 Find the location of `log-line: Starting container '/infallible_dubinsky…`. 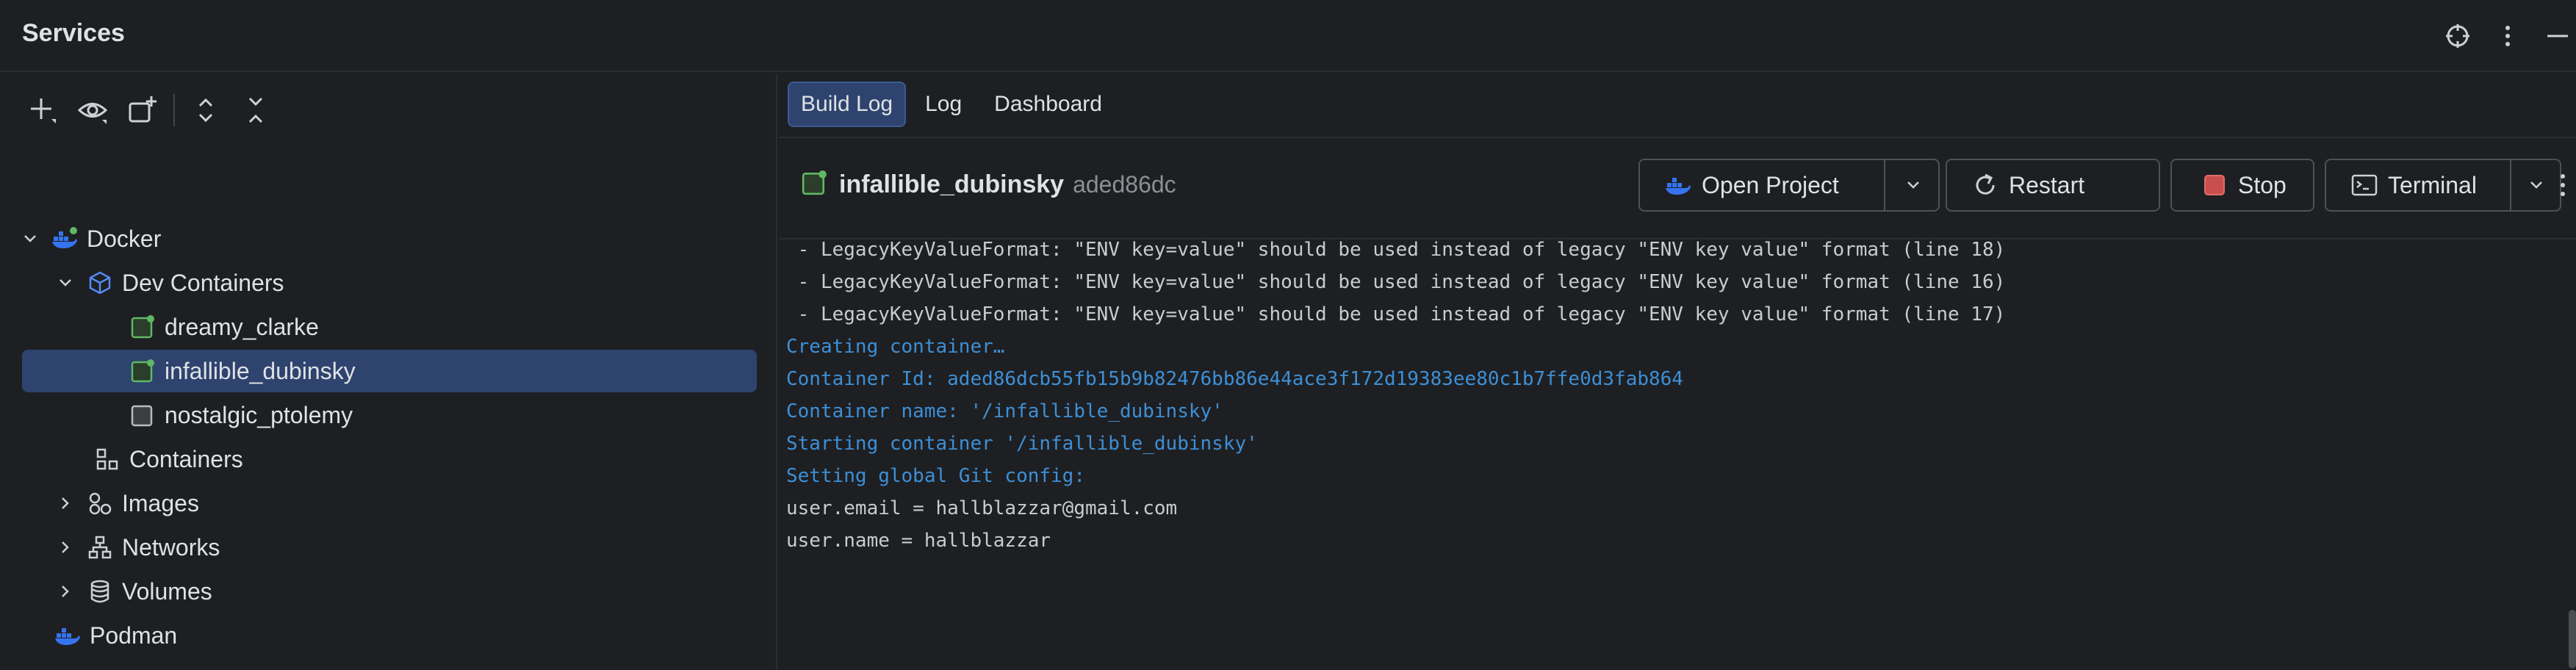

log-line: Starting container '/infallible_dubinsky… is located at coordinates (1022, 444).